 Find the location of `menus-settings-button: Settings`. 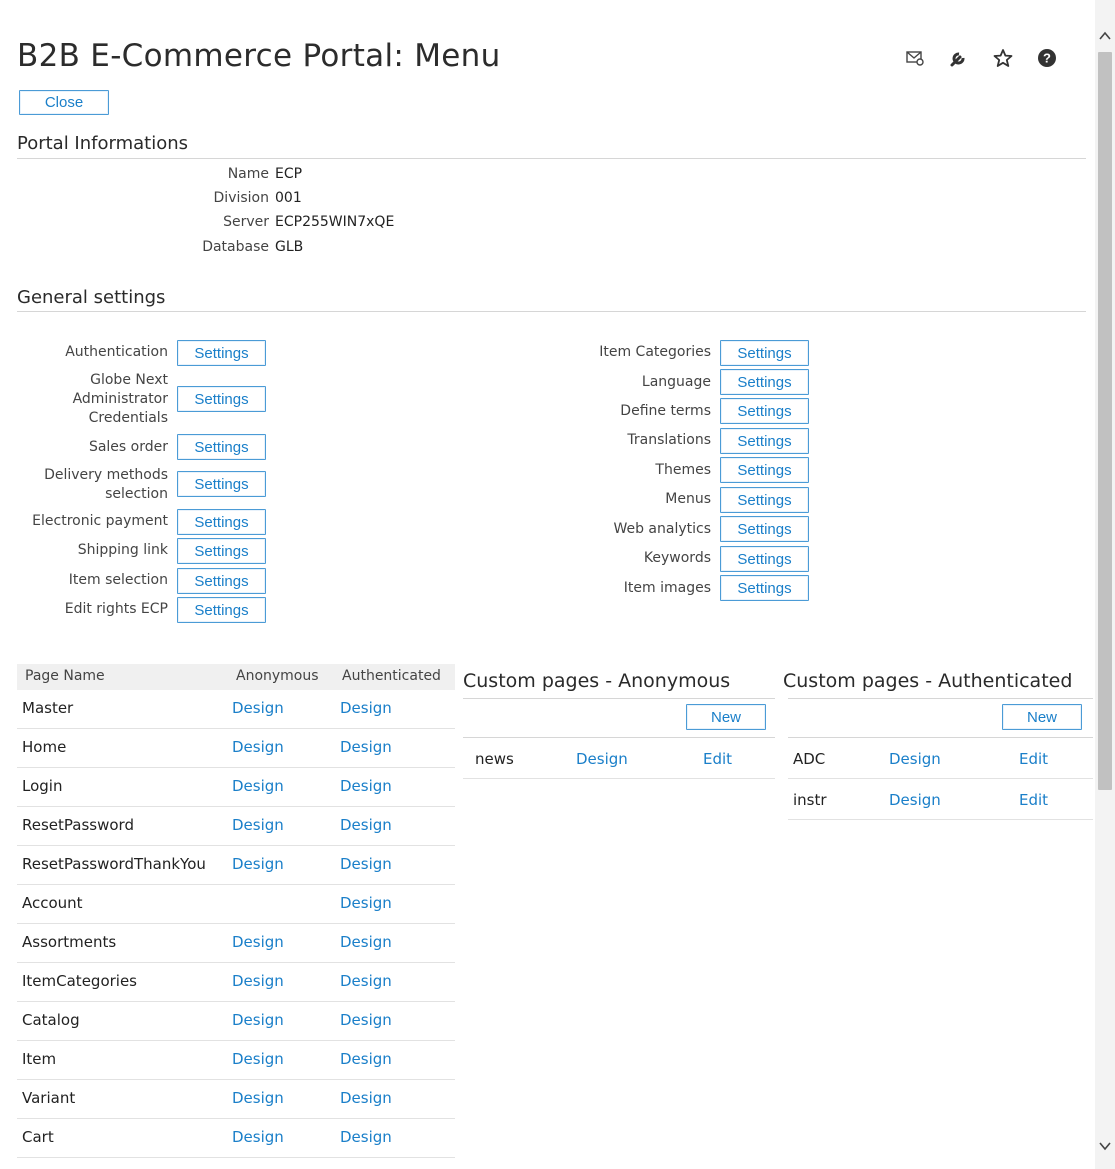

menus-settings-button: Settings is located at coordinates (764, 500).